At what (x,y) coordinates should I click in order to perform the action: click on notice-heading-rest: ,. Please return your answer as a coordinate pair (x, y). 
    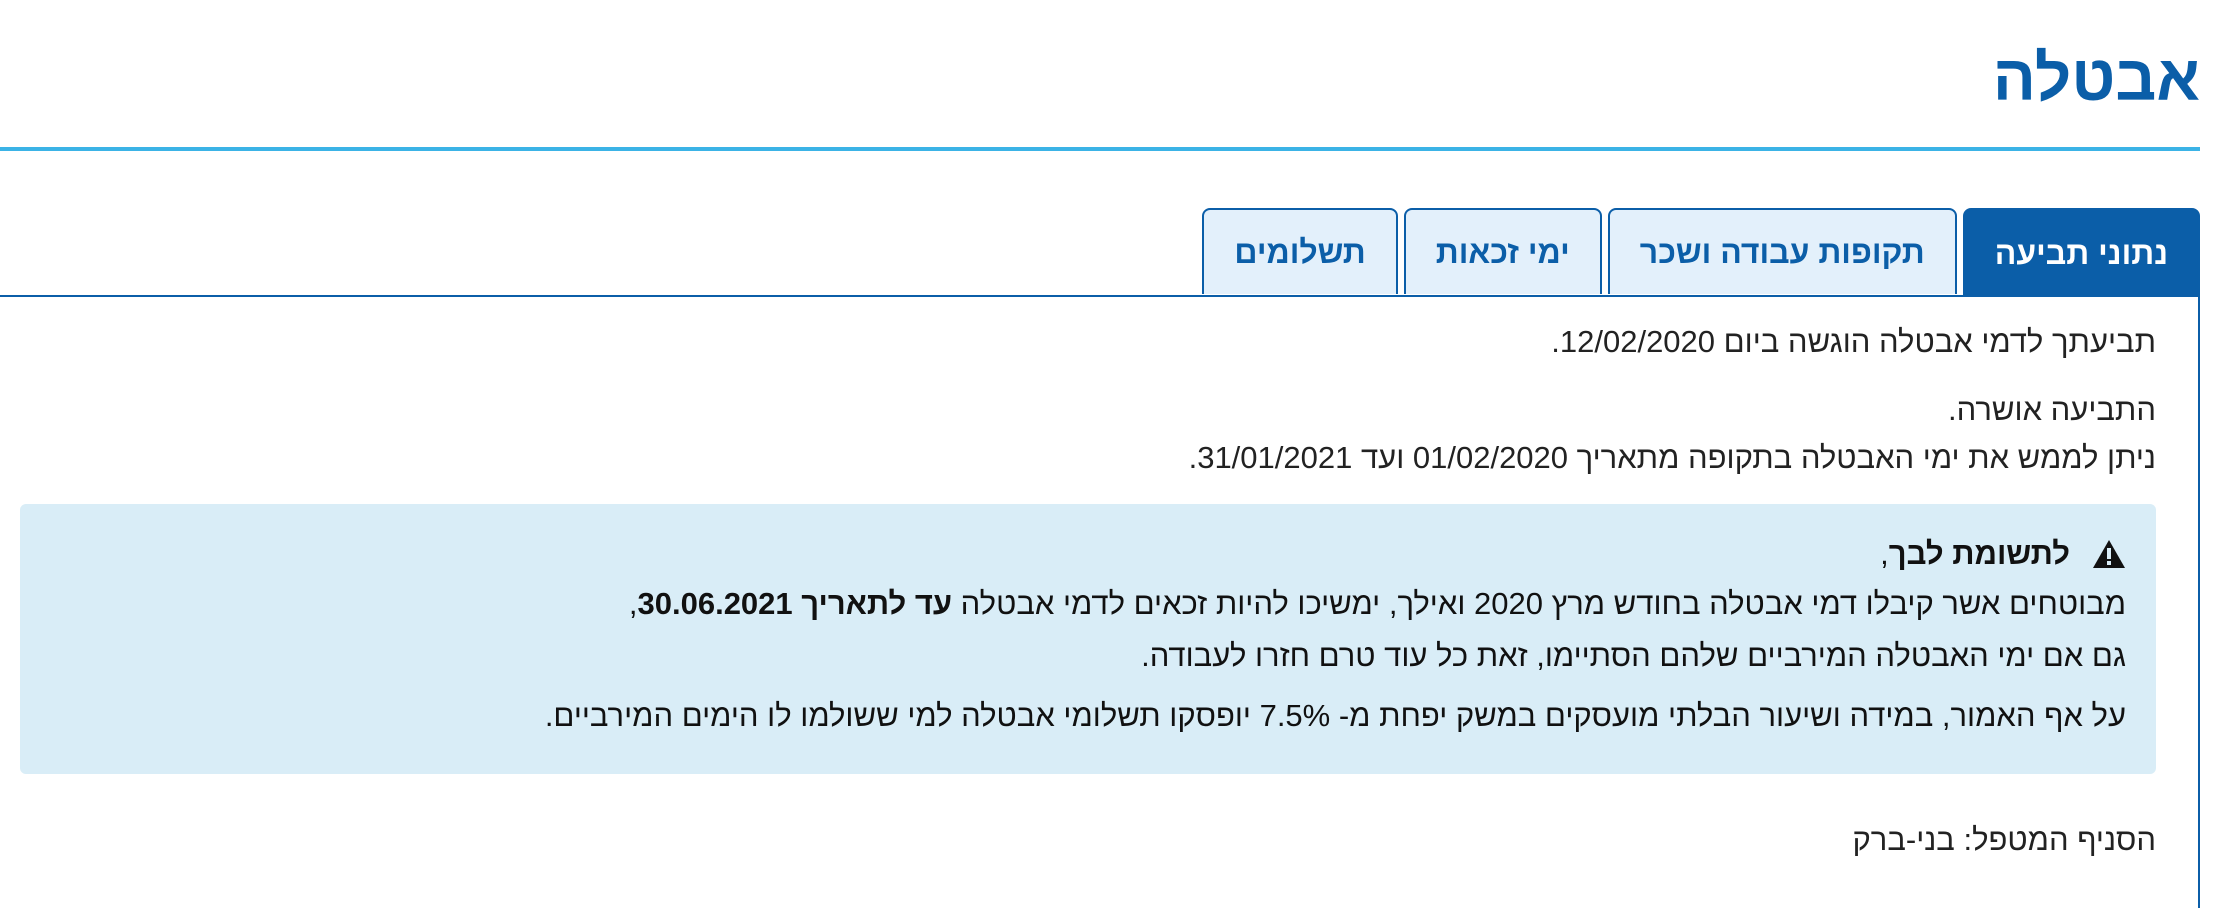
    Looking at the image, I should click on (1884, 553).